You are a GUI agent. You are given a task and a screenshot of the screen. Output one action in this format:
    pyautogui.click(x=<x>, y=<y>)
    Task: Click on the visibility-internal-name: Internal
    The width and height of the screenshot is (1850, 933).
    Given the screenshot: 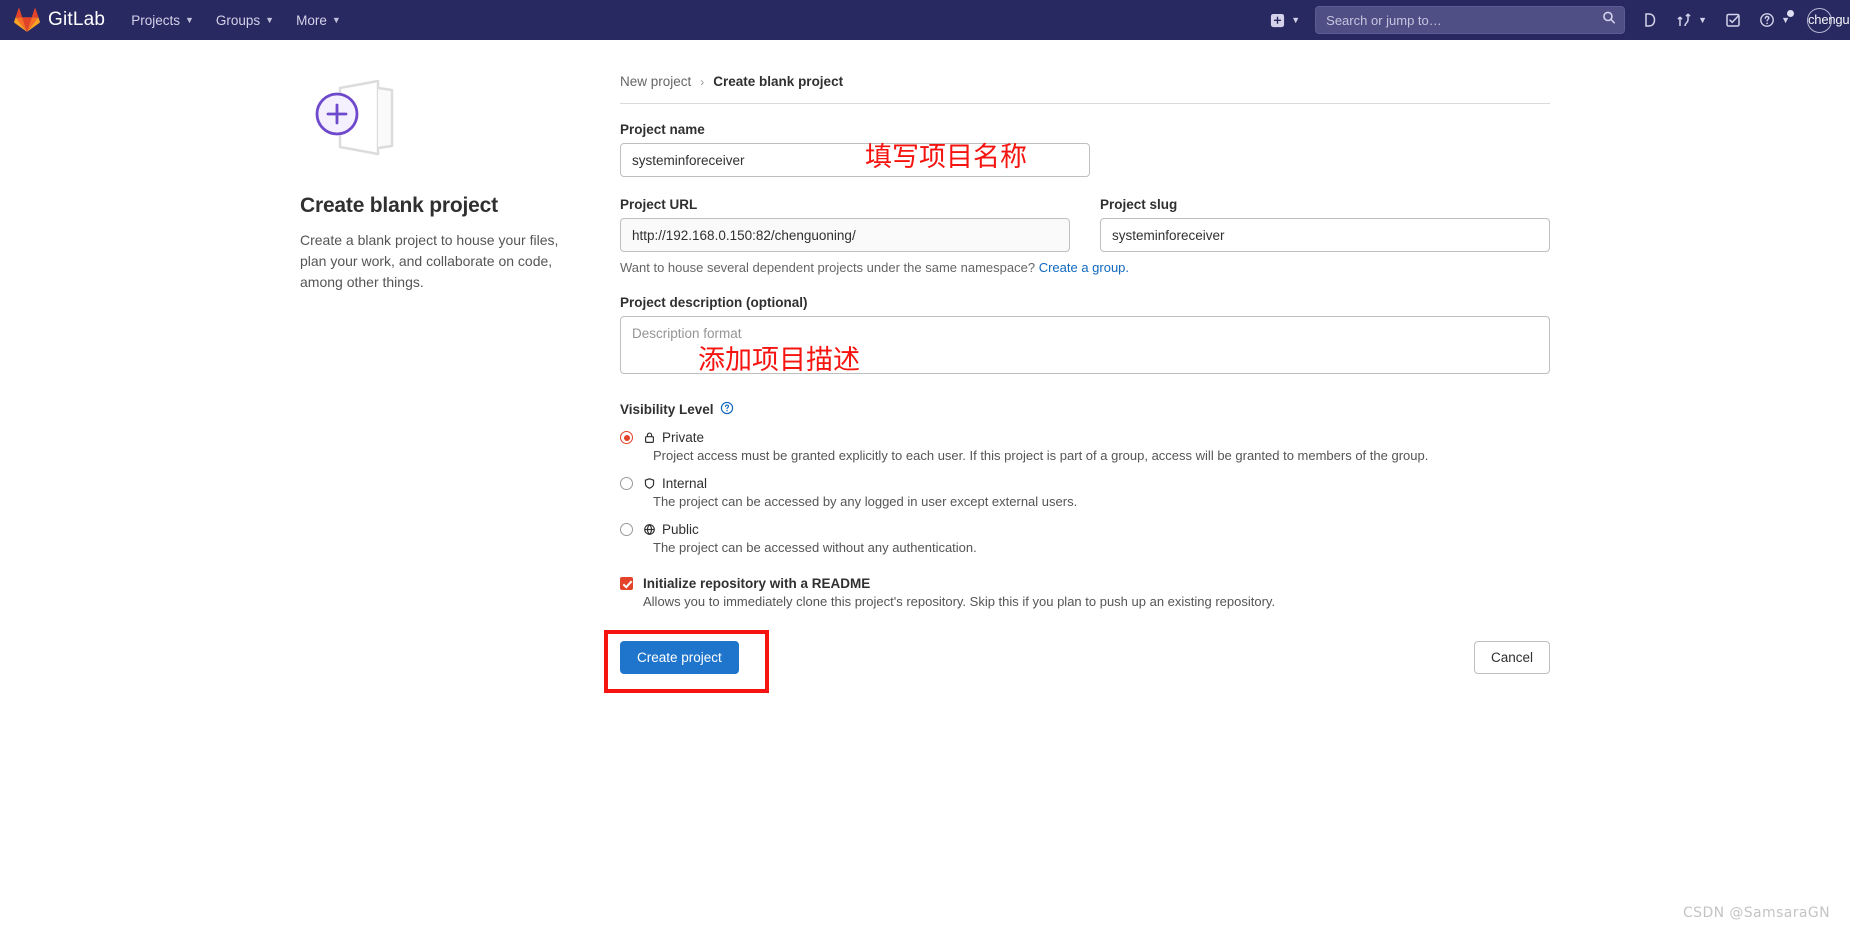 What is the action you would take?
    pyautogui.click(x=685, y=483)
    